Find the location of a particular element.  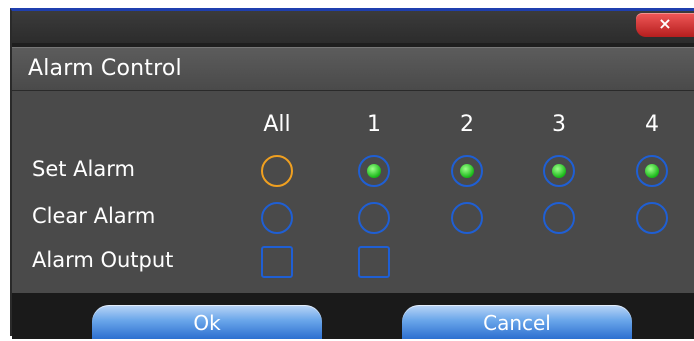

row-label-alarm-output: Alarm Output is located at coordinates (103, 260).